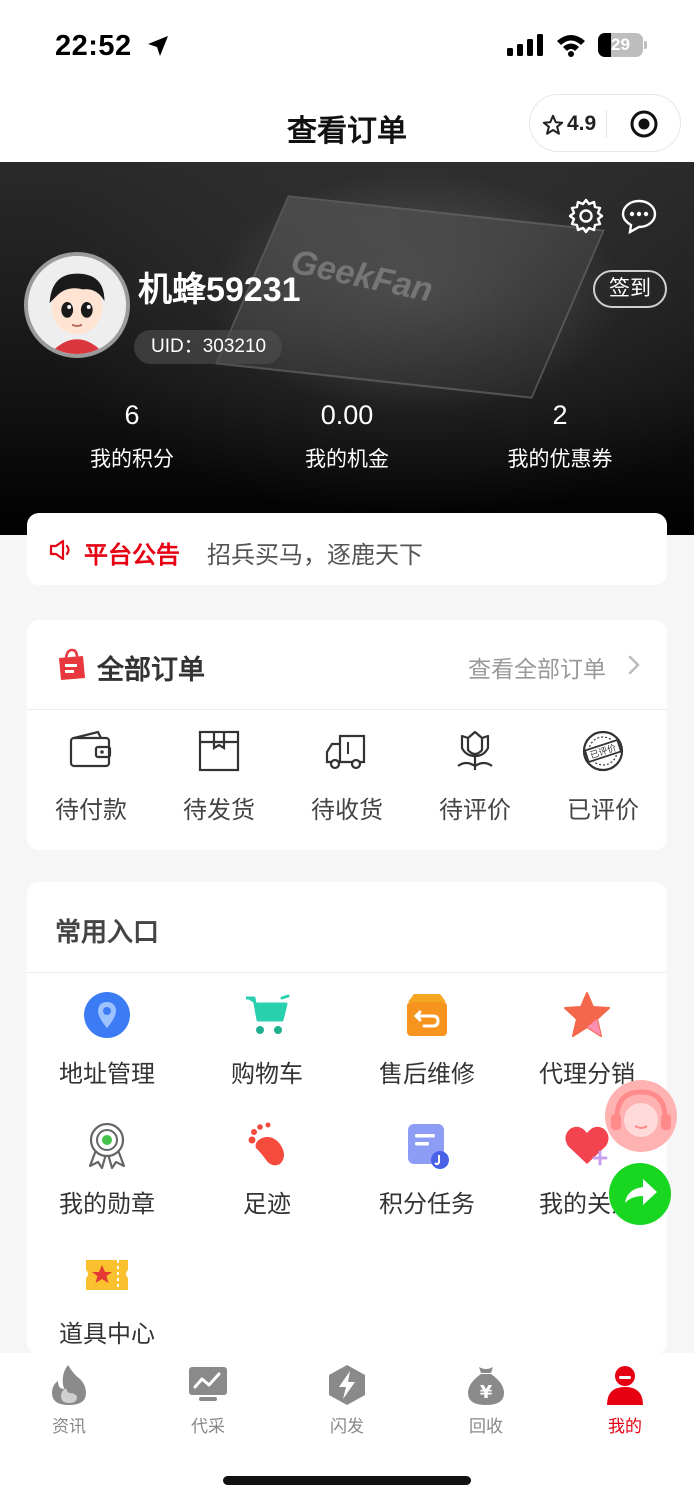 Image resolution: width=694 pixels, height=1500 pixels. Describe the element at coordinates (69, 1426) in the screenshot. I see `tab-label: 资讯` at that location.